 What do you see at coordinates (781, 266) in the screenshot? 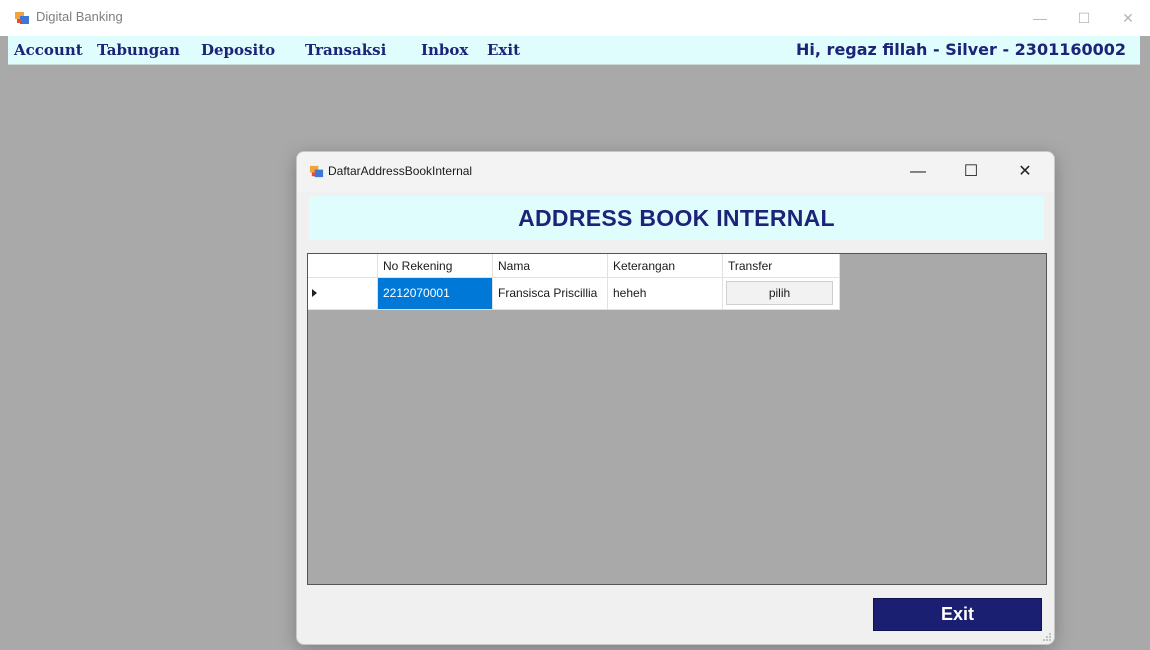
I see `column-header-transfer: Transfer` at bounding box center [781, 266].